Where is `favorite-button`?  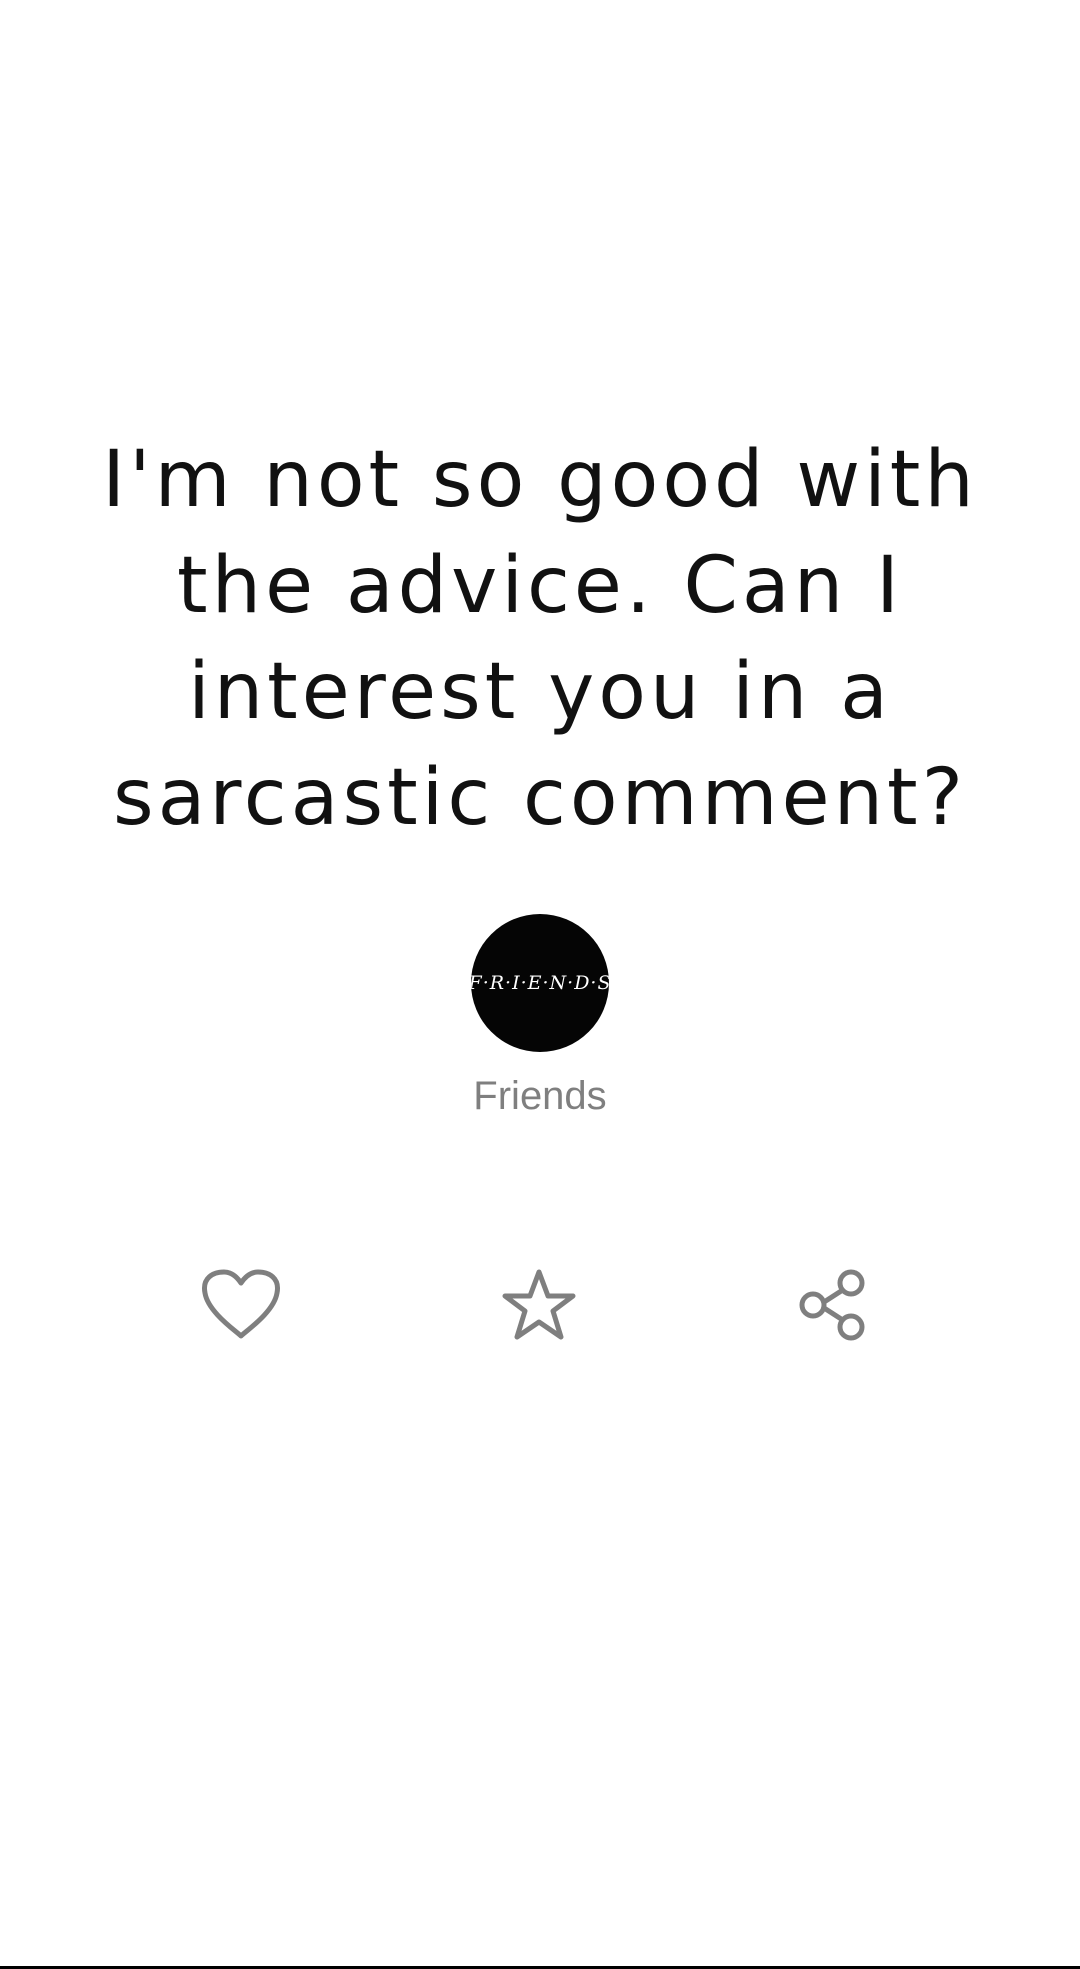 favorite-button is located at coordinates (539, 1305).